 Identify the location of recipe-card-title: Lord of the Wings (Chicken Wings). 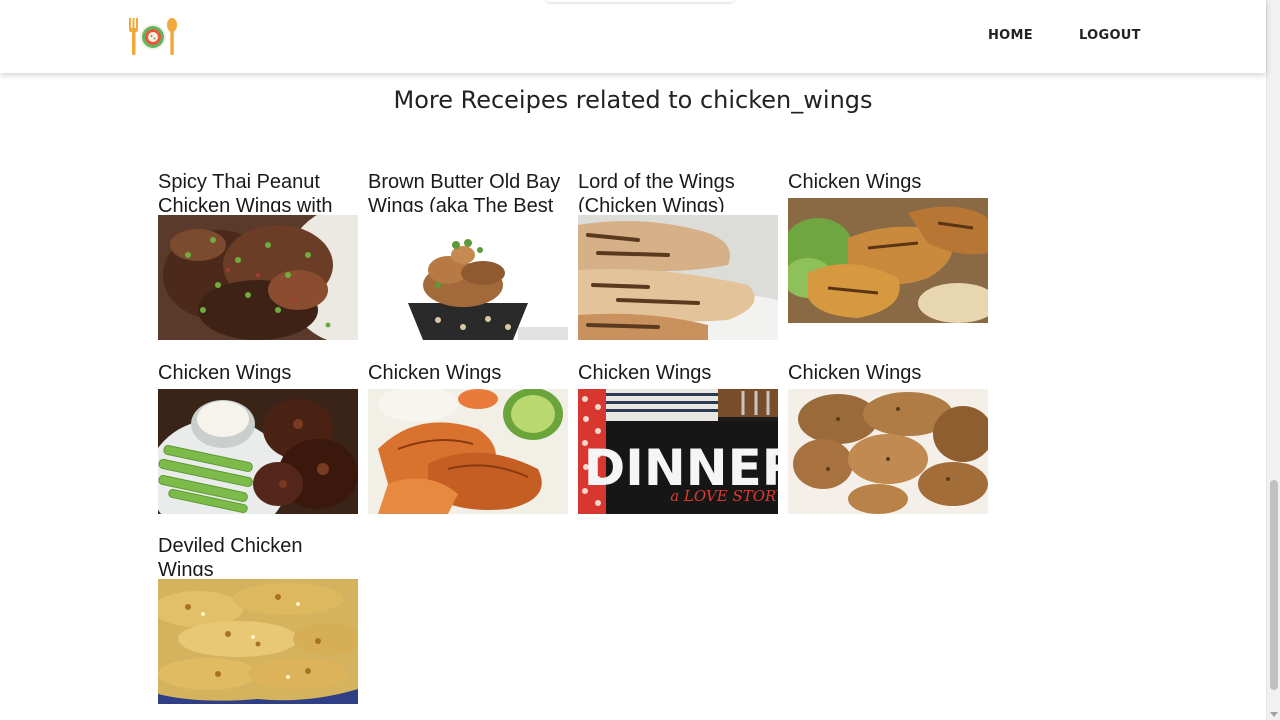
(678, 191).